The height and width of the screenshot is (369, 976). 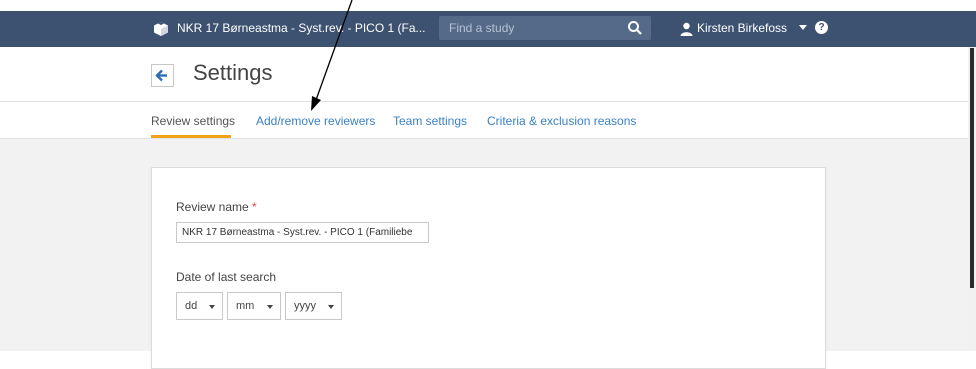 What do you see at coordinates (972, 168) in the screenshot?
I see `scrollbar-thumb` at bounding box center [972, 168].